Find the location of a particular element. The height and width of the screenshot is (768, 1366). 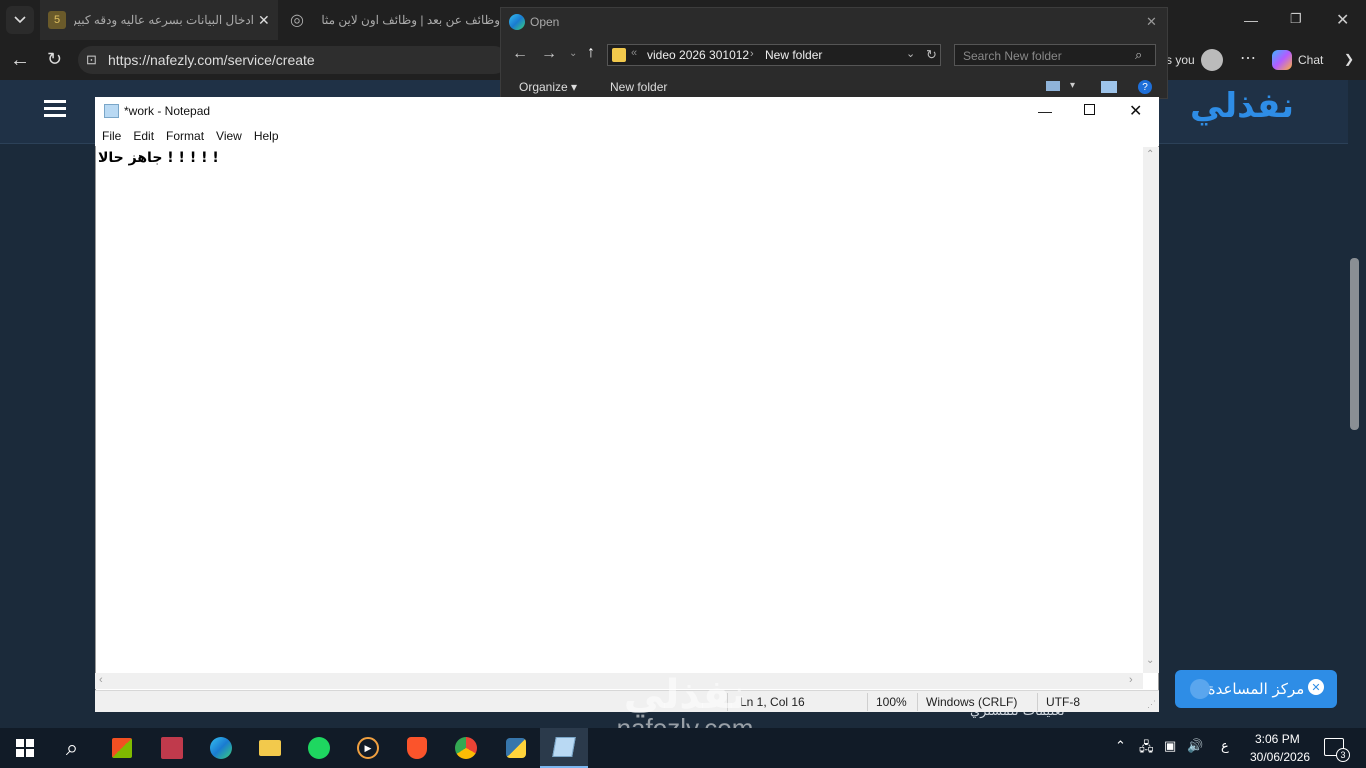

up-arrow-icon: ↑ is located at coordinates (591, 53).